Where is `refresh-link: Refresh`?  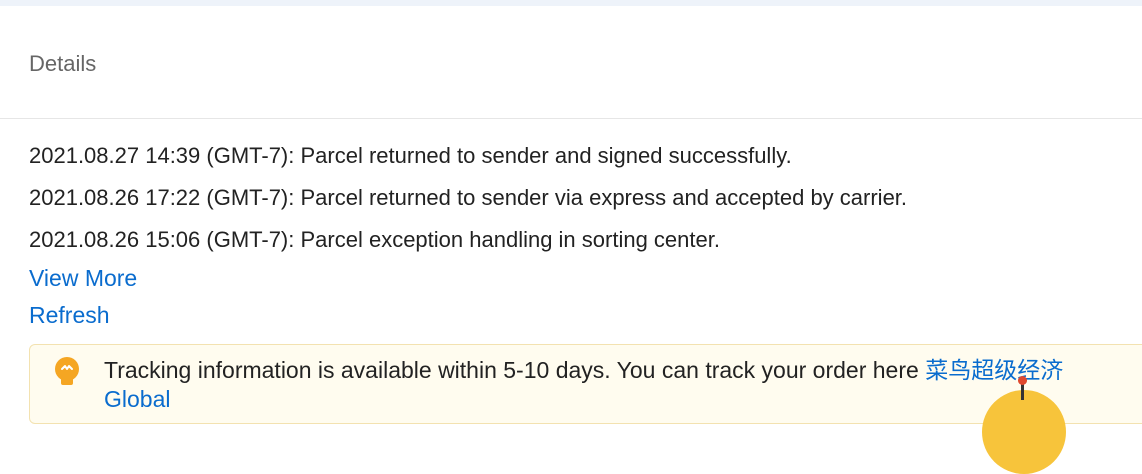 refresh-link: Refresh is located at coordinates (69, 315).